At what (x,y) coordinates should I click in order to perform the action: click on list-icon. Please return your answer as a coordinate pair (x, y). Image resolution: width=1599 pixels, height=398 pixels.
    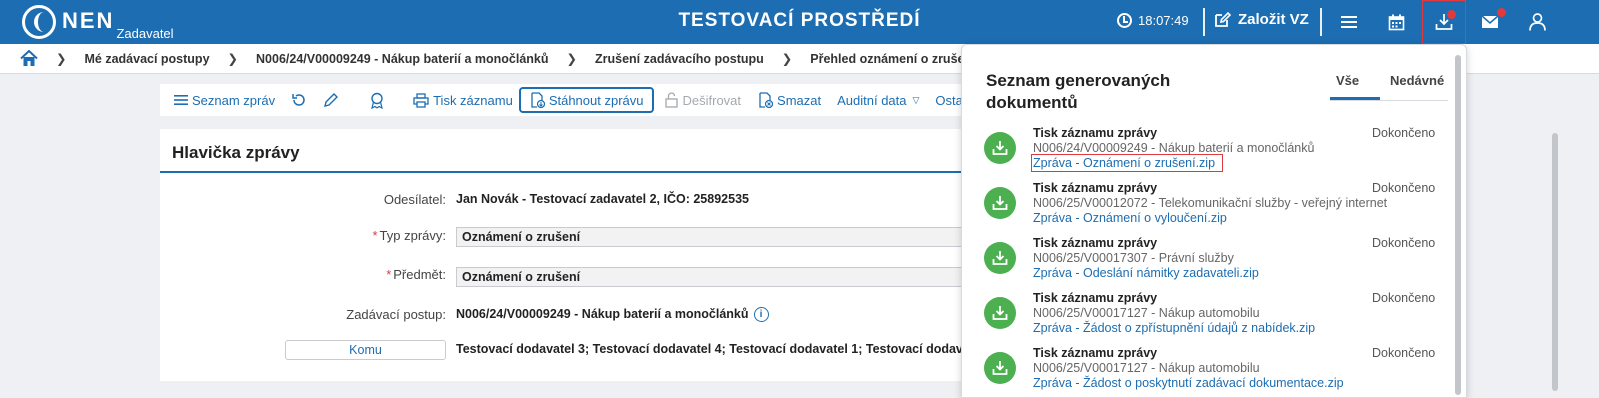
    Looking at the image, I should click on (181, 100).